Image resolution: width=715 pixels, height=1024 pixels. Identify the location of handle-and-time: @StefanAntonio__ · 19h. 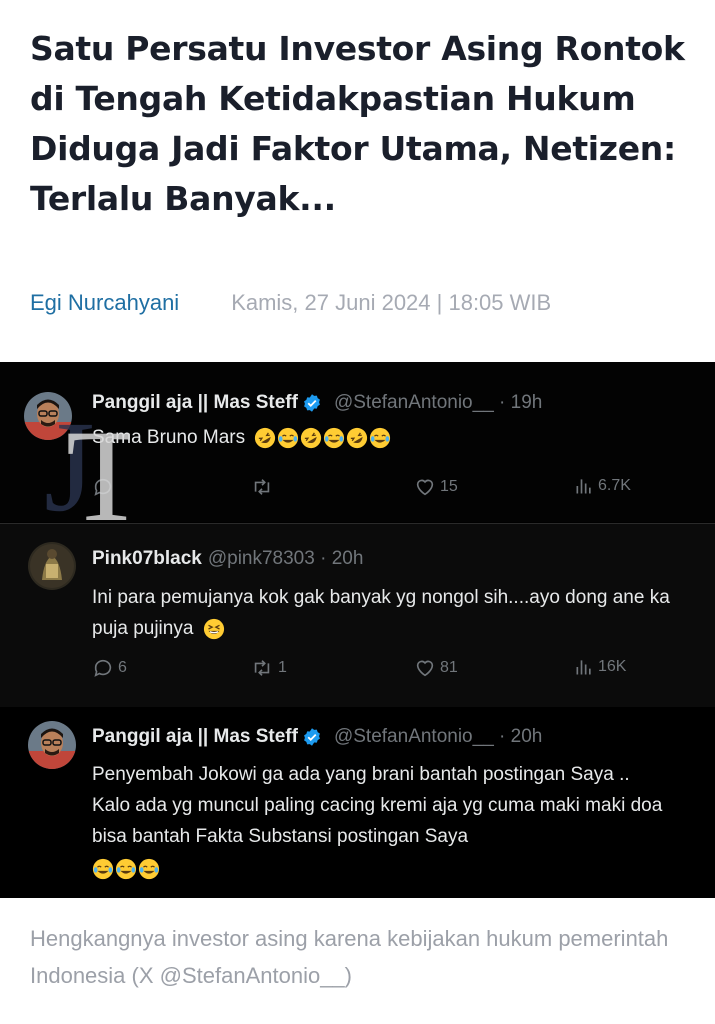
(438, 402).